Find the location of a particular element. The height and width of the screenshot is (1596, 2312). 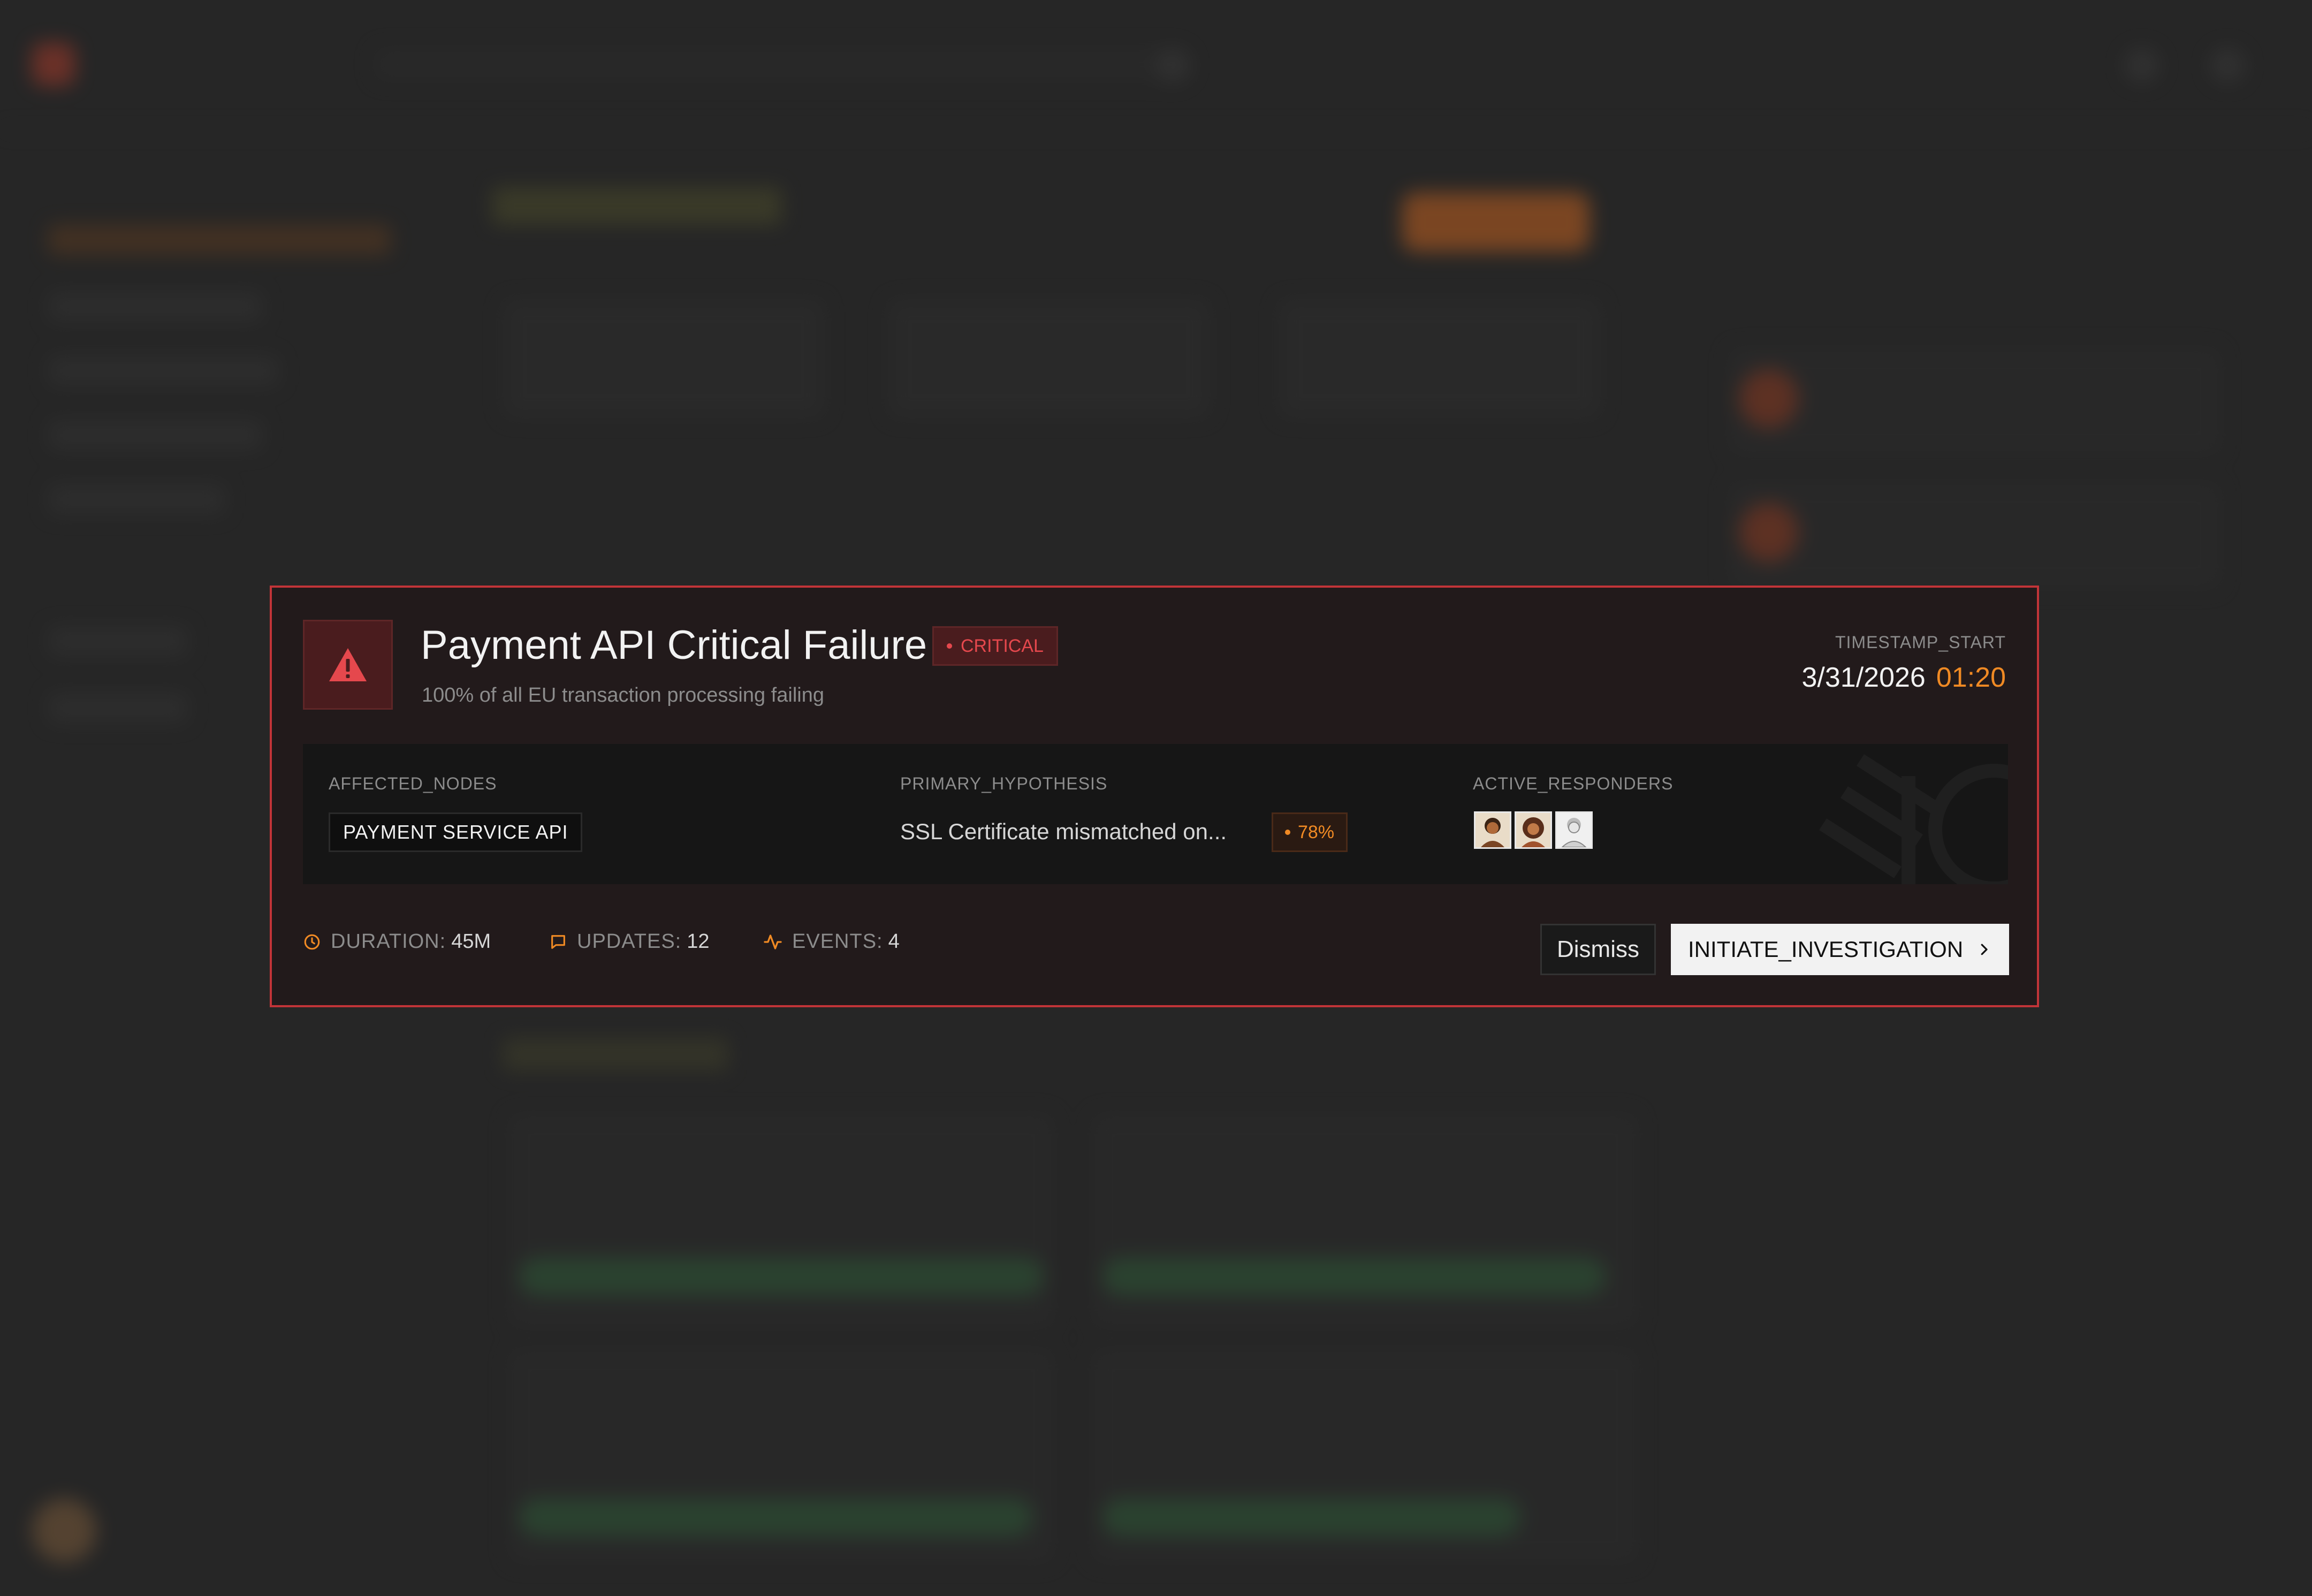

severity-dot is located at coordinates (949, 646).